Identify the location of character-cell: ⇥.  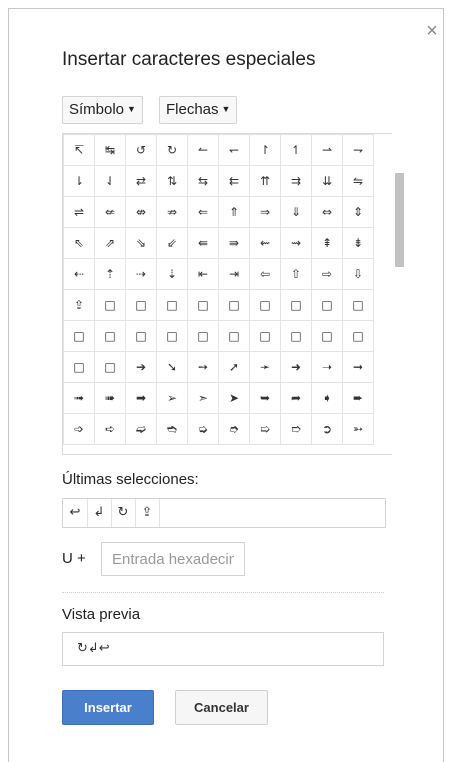
(234, 274).